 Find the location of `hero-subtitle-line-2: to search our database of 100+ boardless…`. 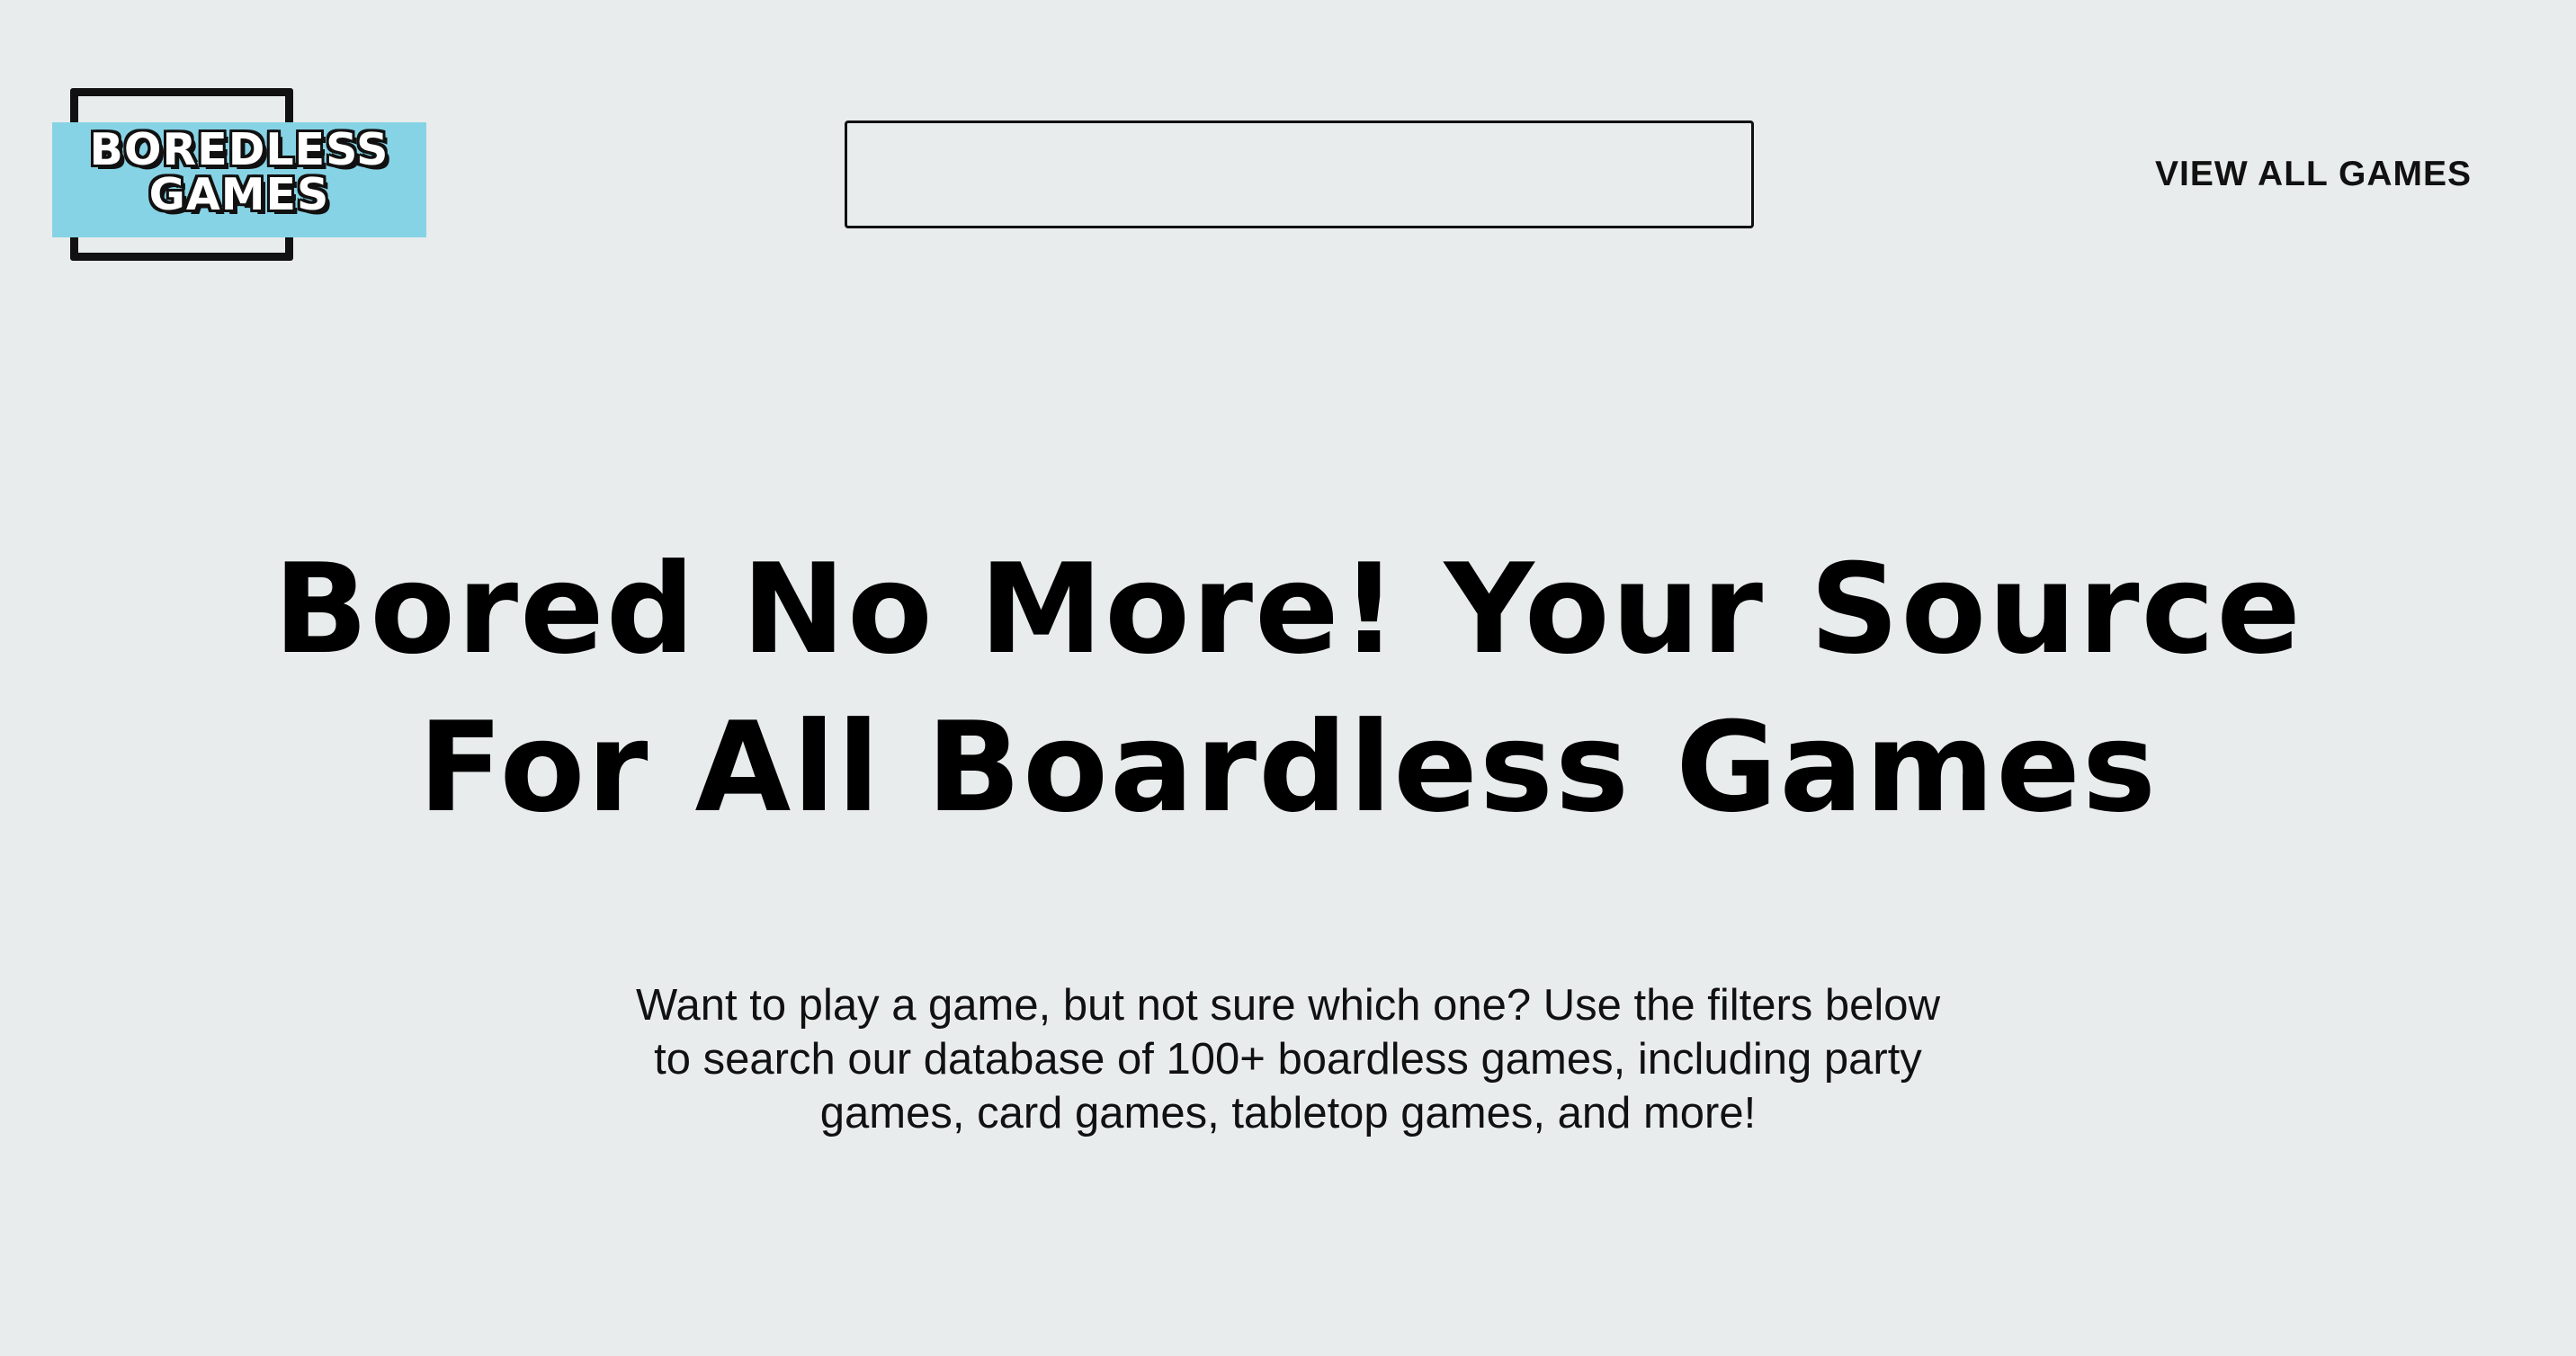

hero-subtitle-line-2: to search our database of 100+ boardless… is located at coordinates (1288, 1059).